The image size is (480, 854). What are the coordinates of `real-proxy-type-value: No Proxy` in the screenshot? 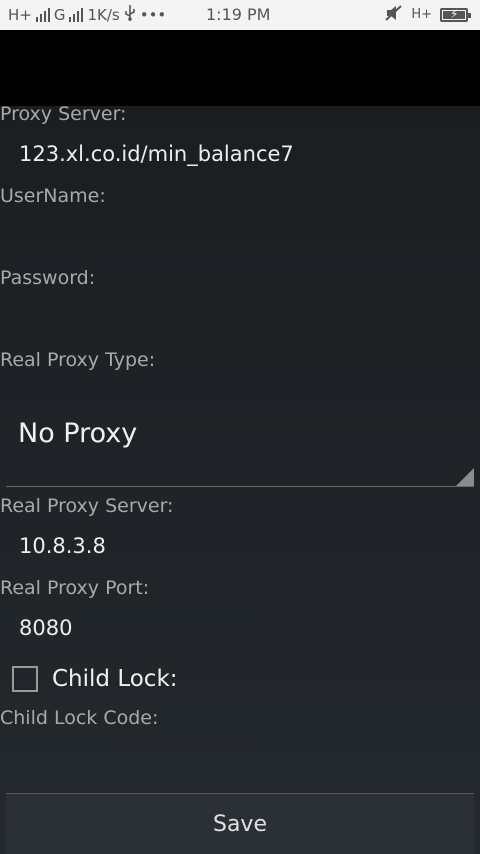 It's located at (78, 433).